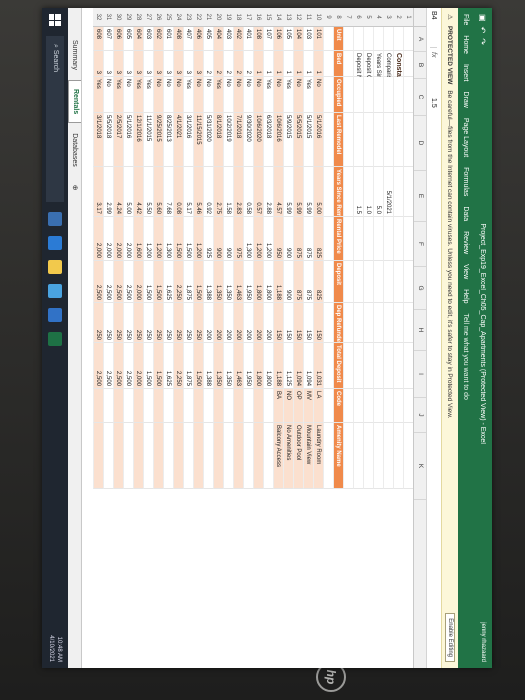 The width and height of the screenshot is (525, 700). What do you see at coordinates (128, 140) in the screenshot?
I see `cell-date: 5/1/2016` at bounding box center [128, 140].